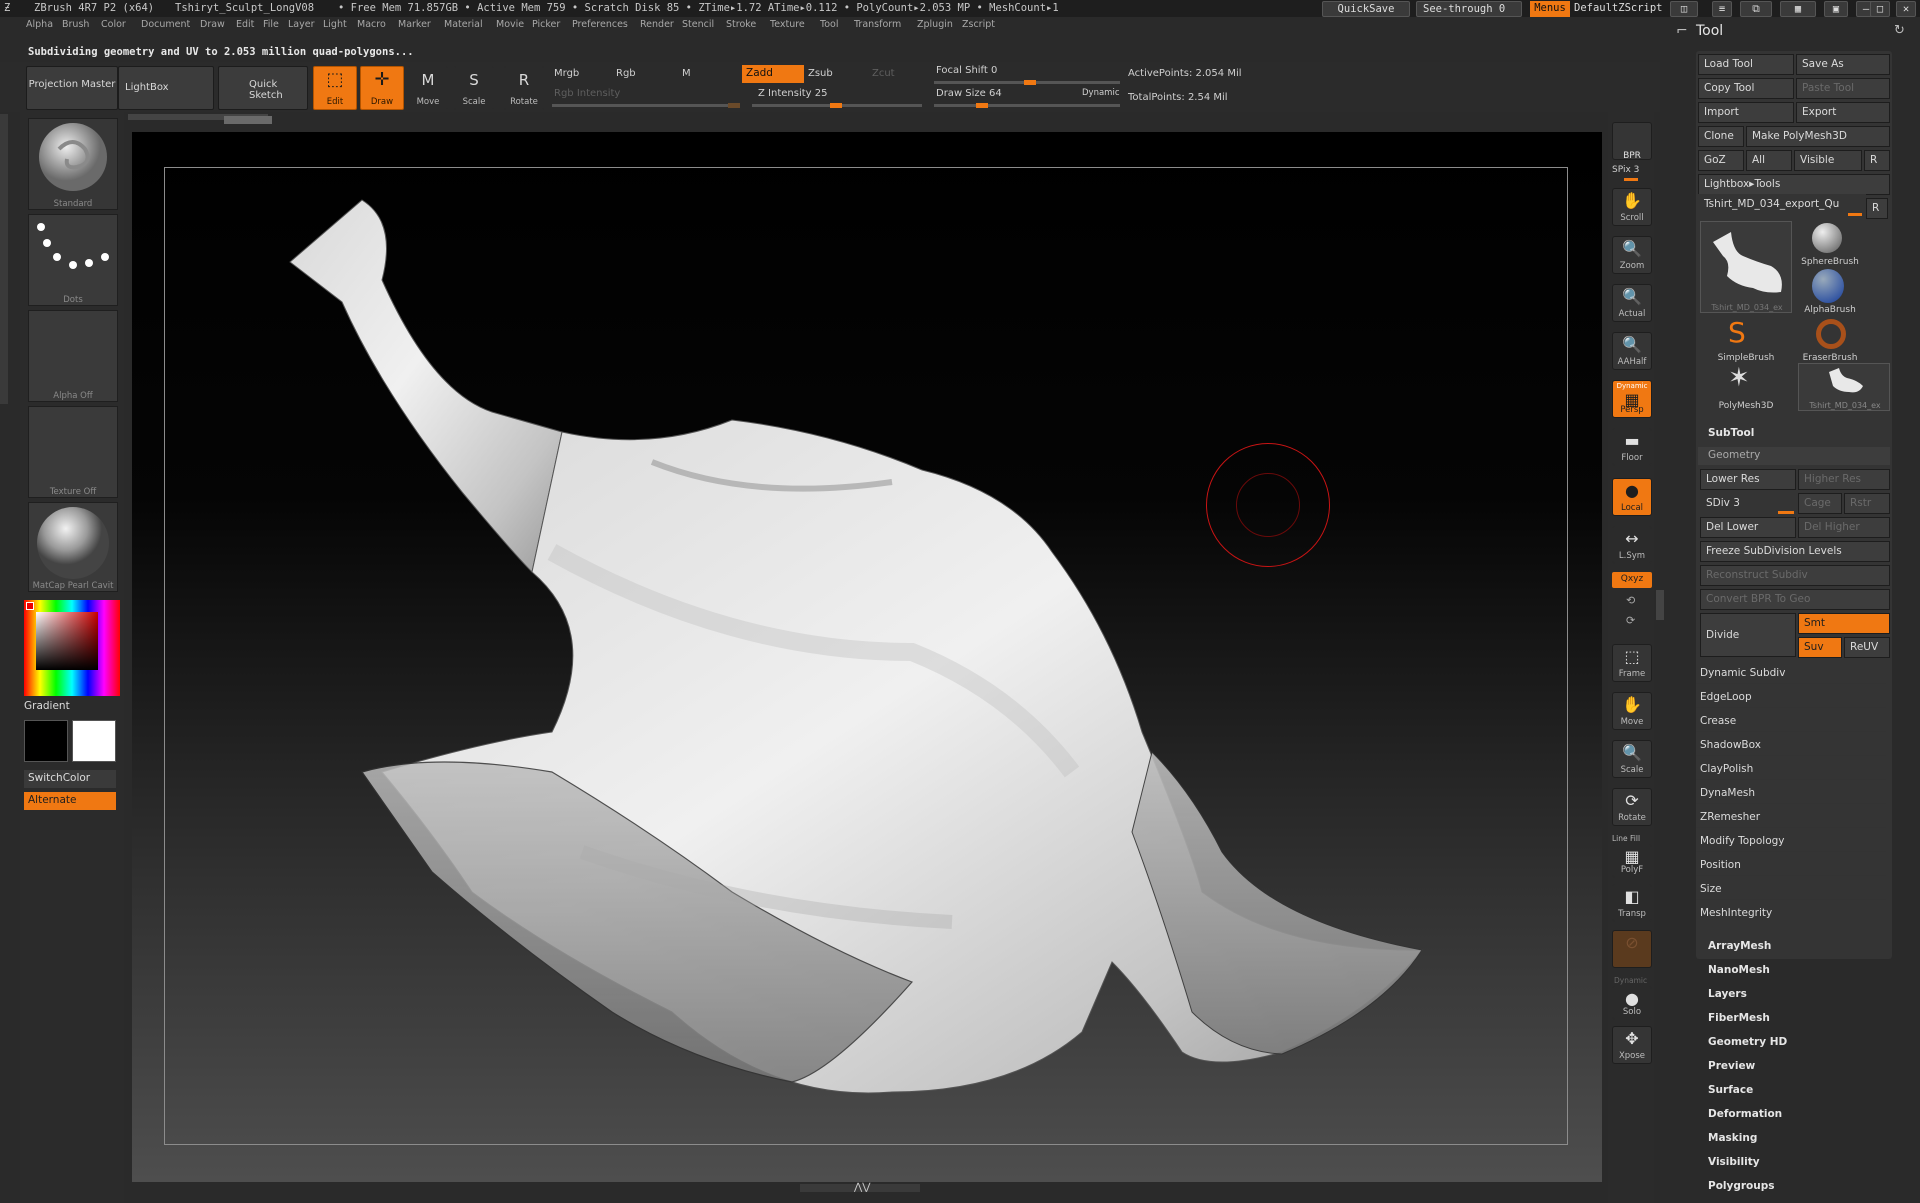 This screenshot has width=1920, height=1203. Describe the element at coordinates (1632, 580) in the screenshot. I see `xyz-button: Qxyz` at that location.